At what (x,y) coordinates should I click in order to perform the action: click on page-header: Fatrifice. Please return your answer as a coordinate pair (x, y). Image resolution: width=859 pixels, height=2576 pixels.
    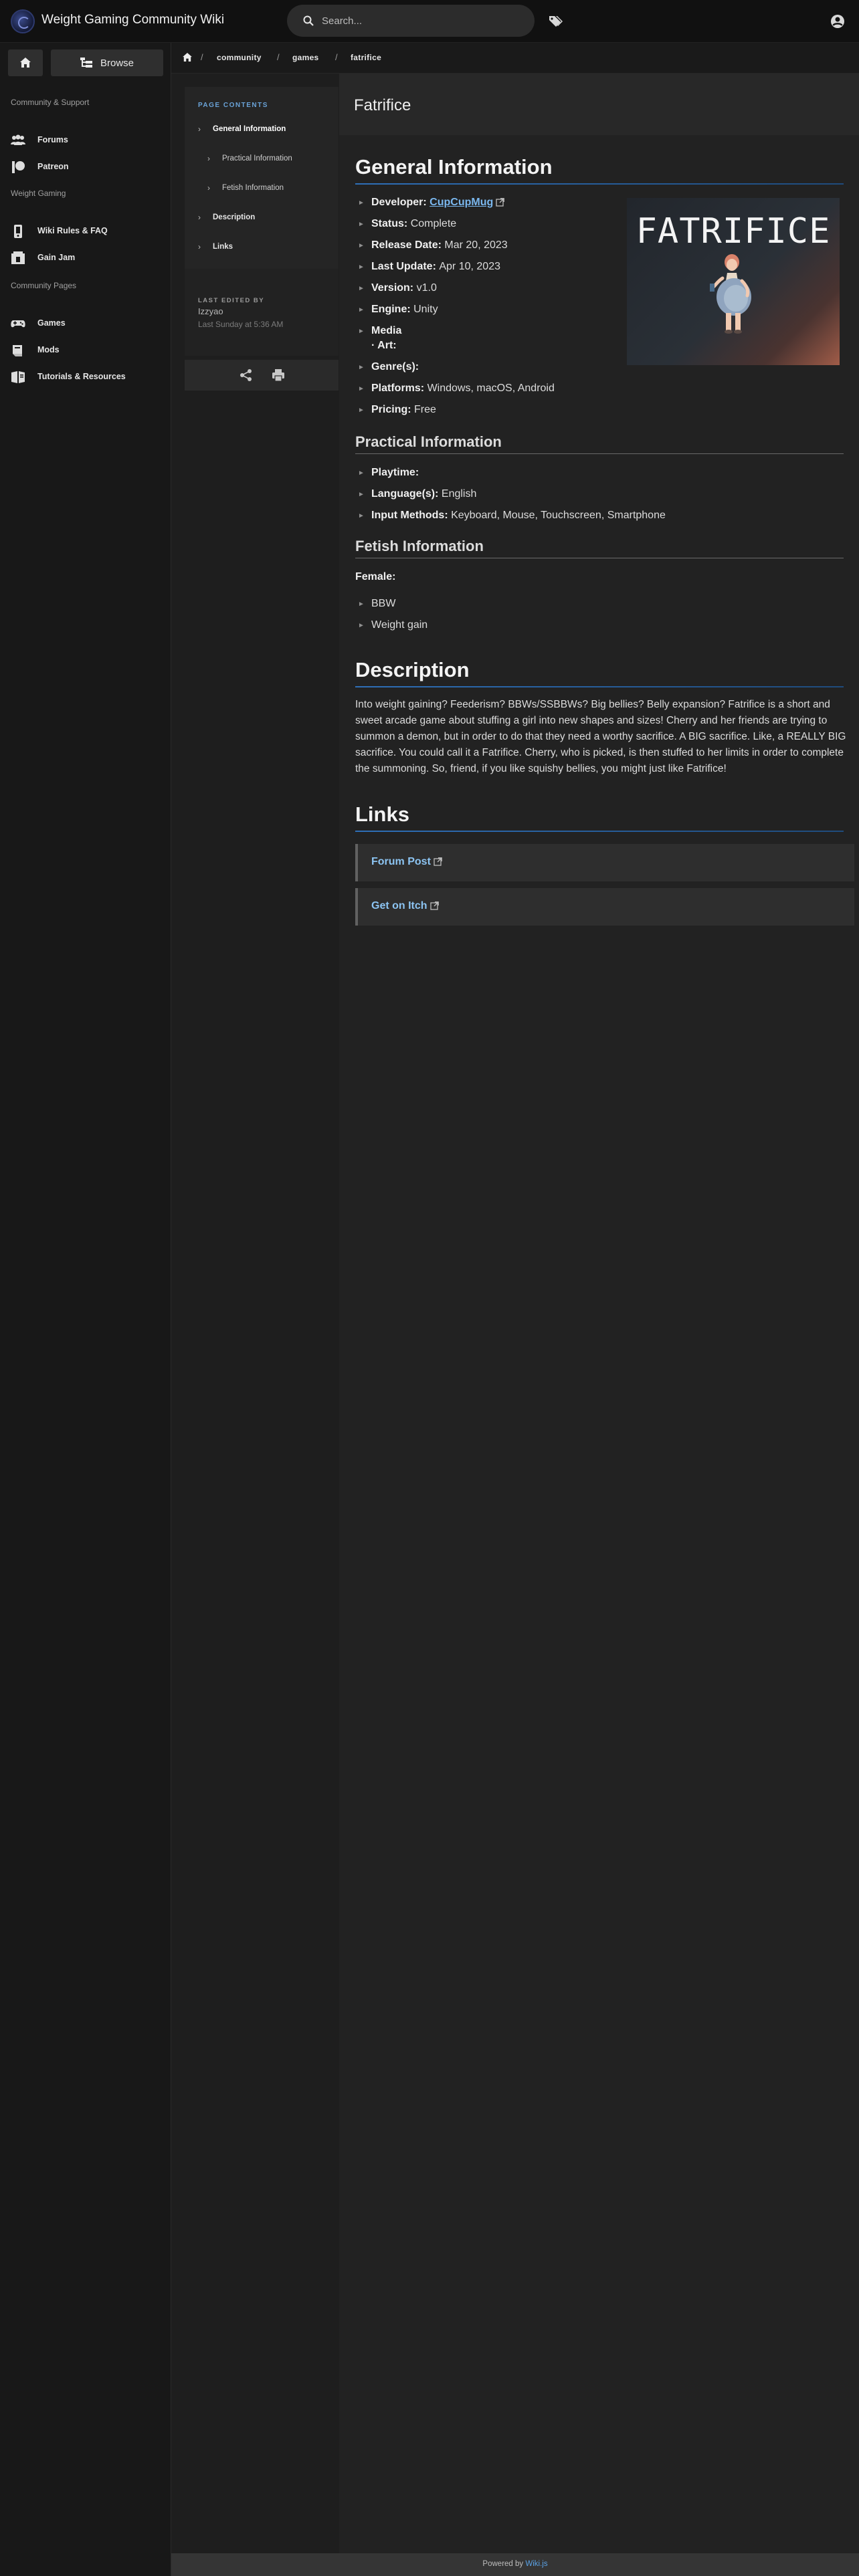
    Looking at the image, I should click on (599, 104).